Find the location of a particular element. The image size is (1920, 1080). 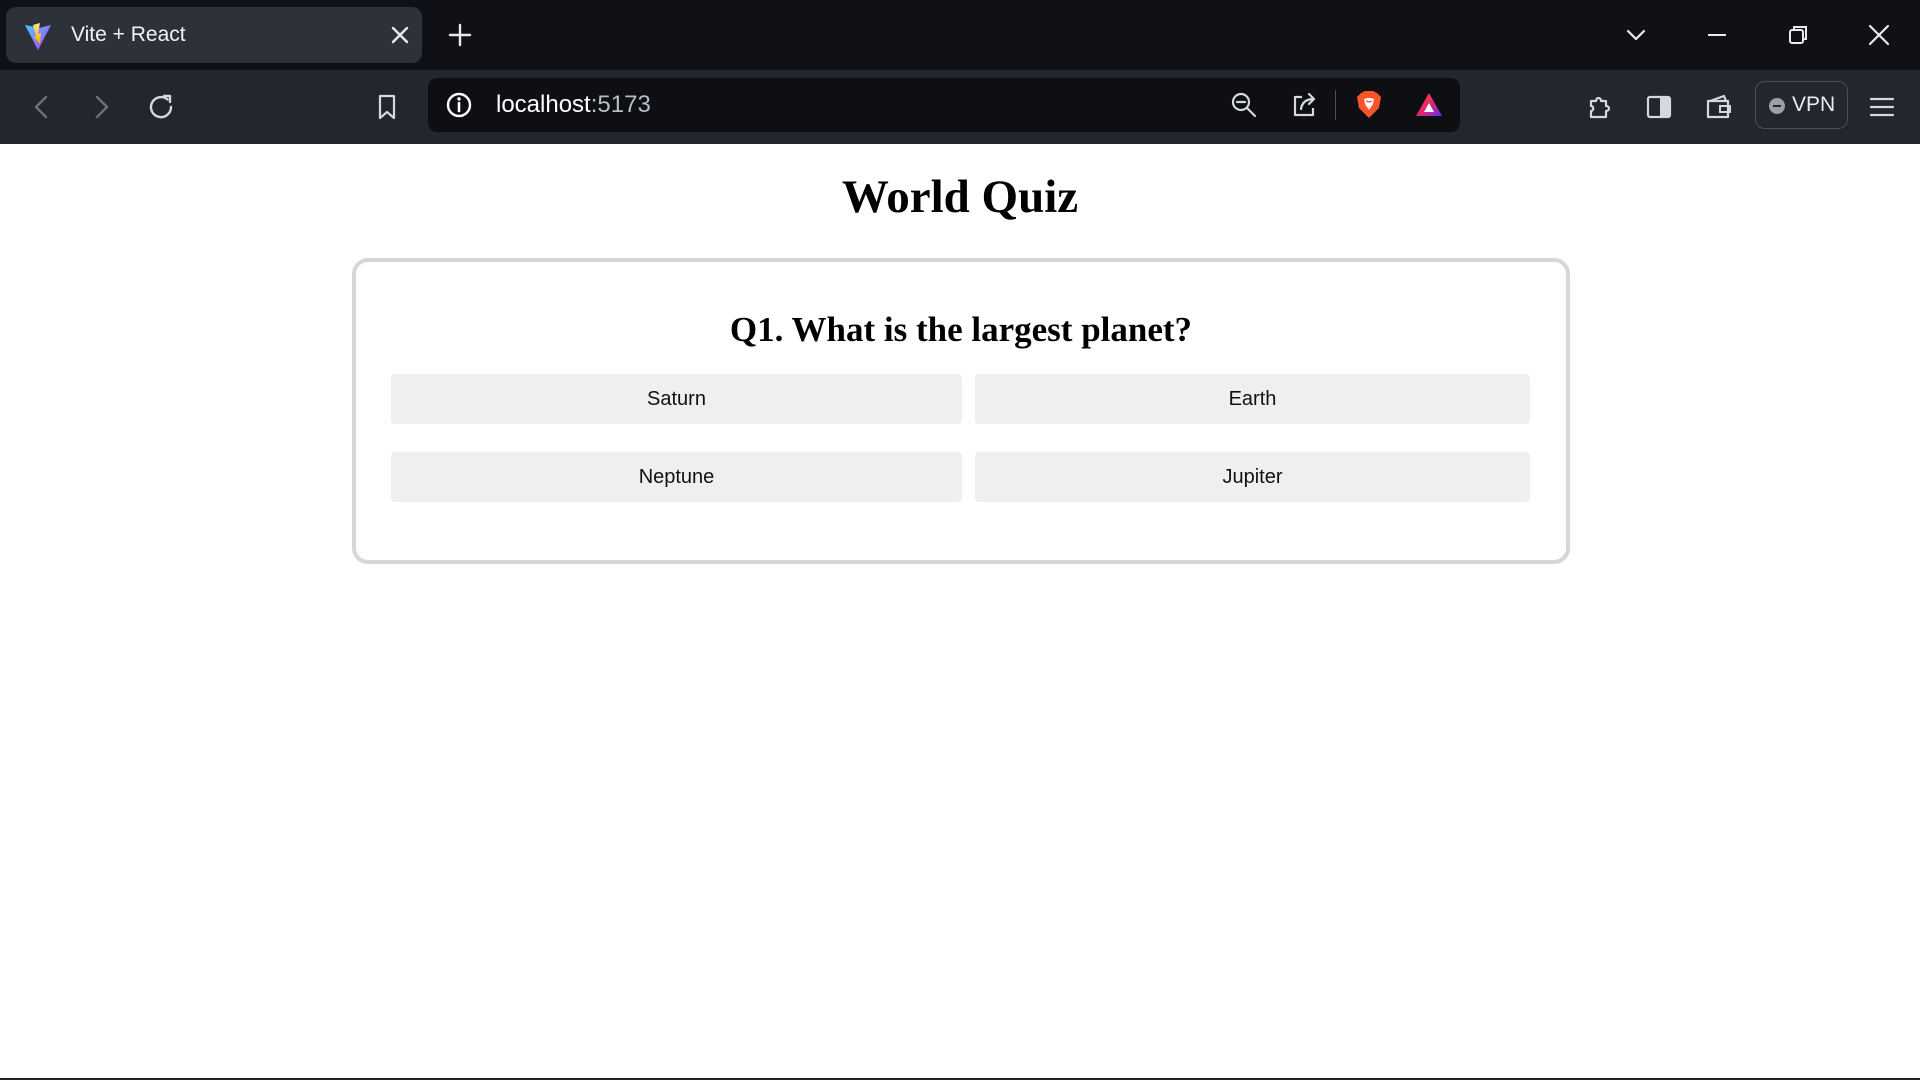

address-bar-divider is located at coordinates (1335, 105).